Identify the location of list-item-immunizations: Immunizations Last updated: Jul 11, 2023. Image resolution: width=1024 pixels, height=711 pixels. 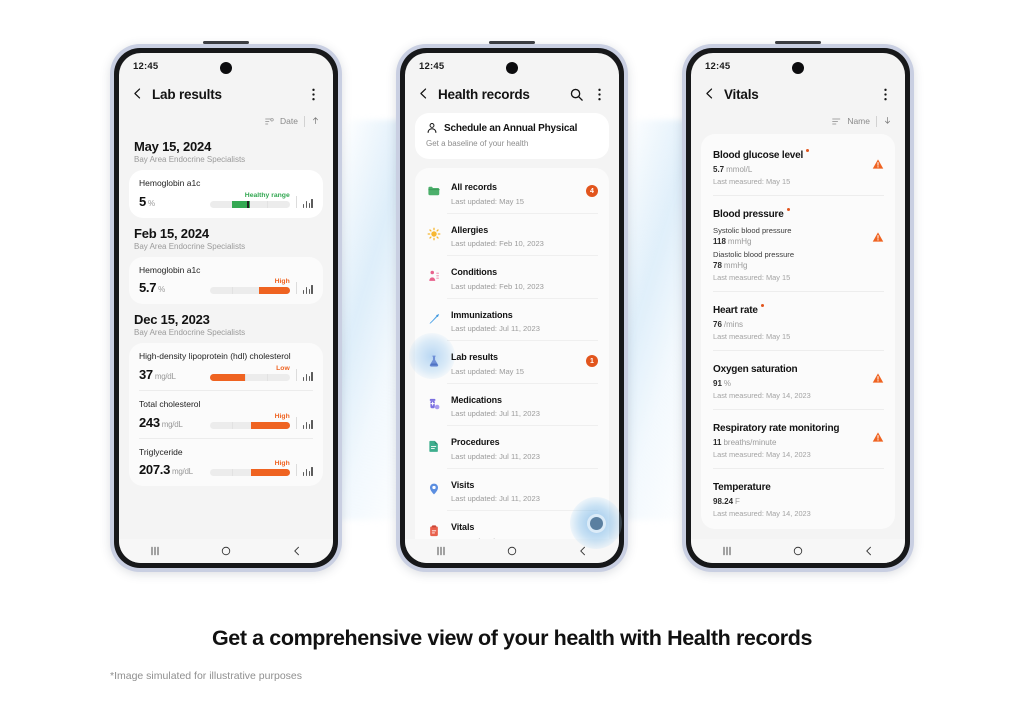
(512, 319).